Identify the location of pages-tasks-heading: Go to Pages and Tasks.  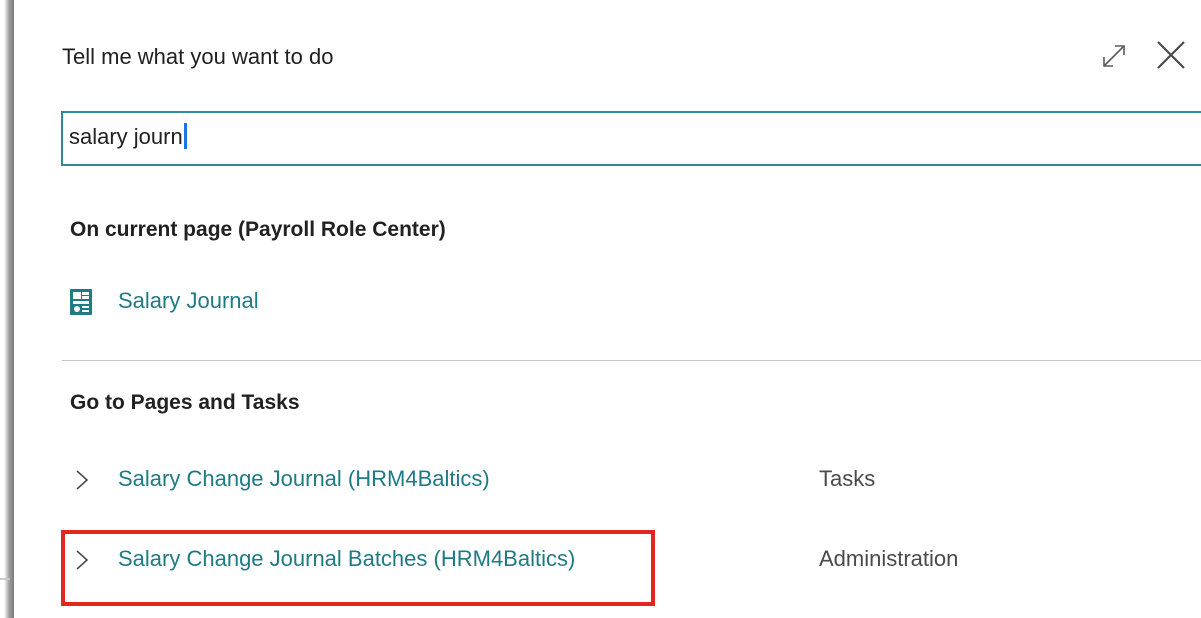
(185, 402).